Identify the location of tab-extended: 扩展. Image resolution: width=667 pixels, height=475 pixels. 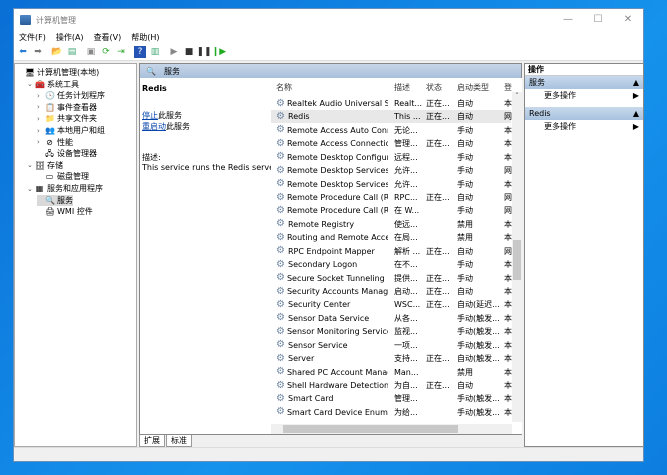
(152, 441).